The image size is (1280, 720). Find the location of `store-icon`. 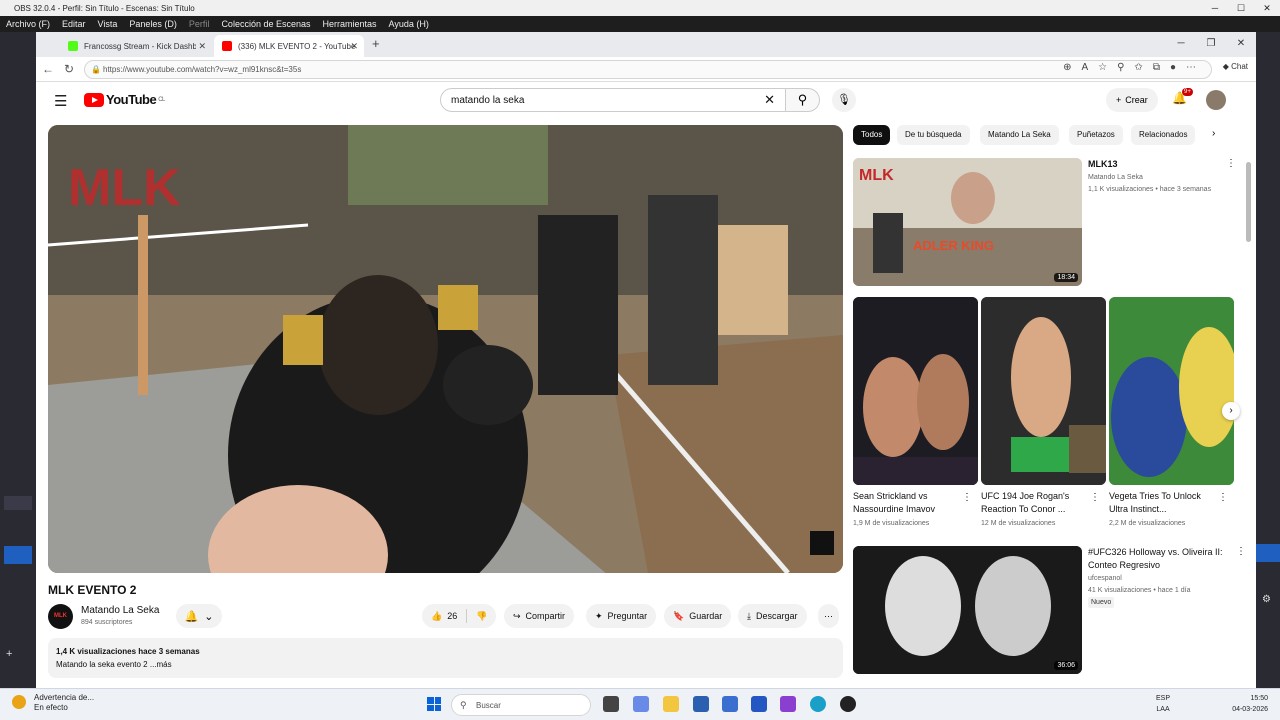

store-icon is located at coordinates (701, 704).